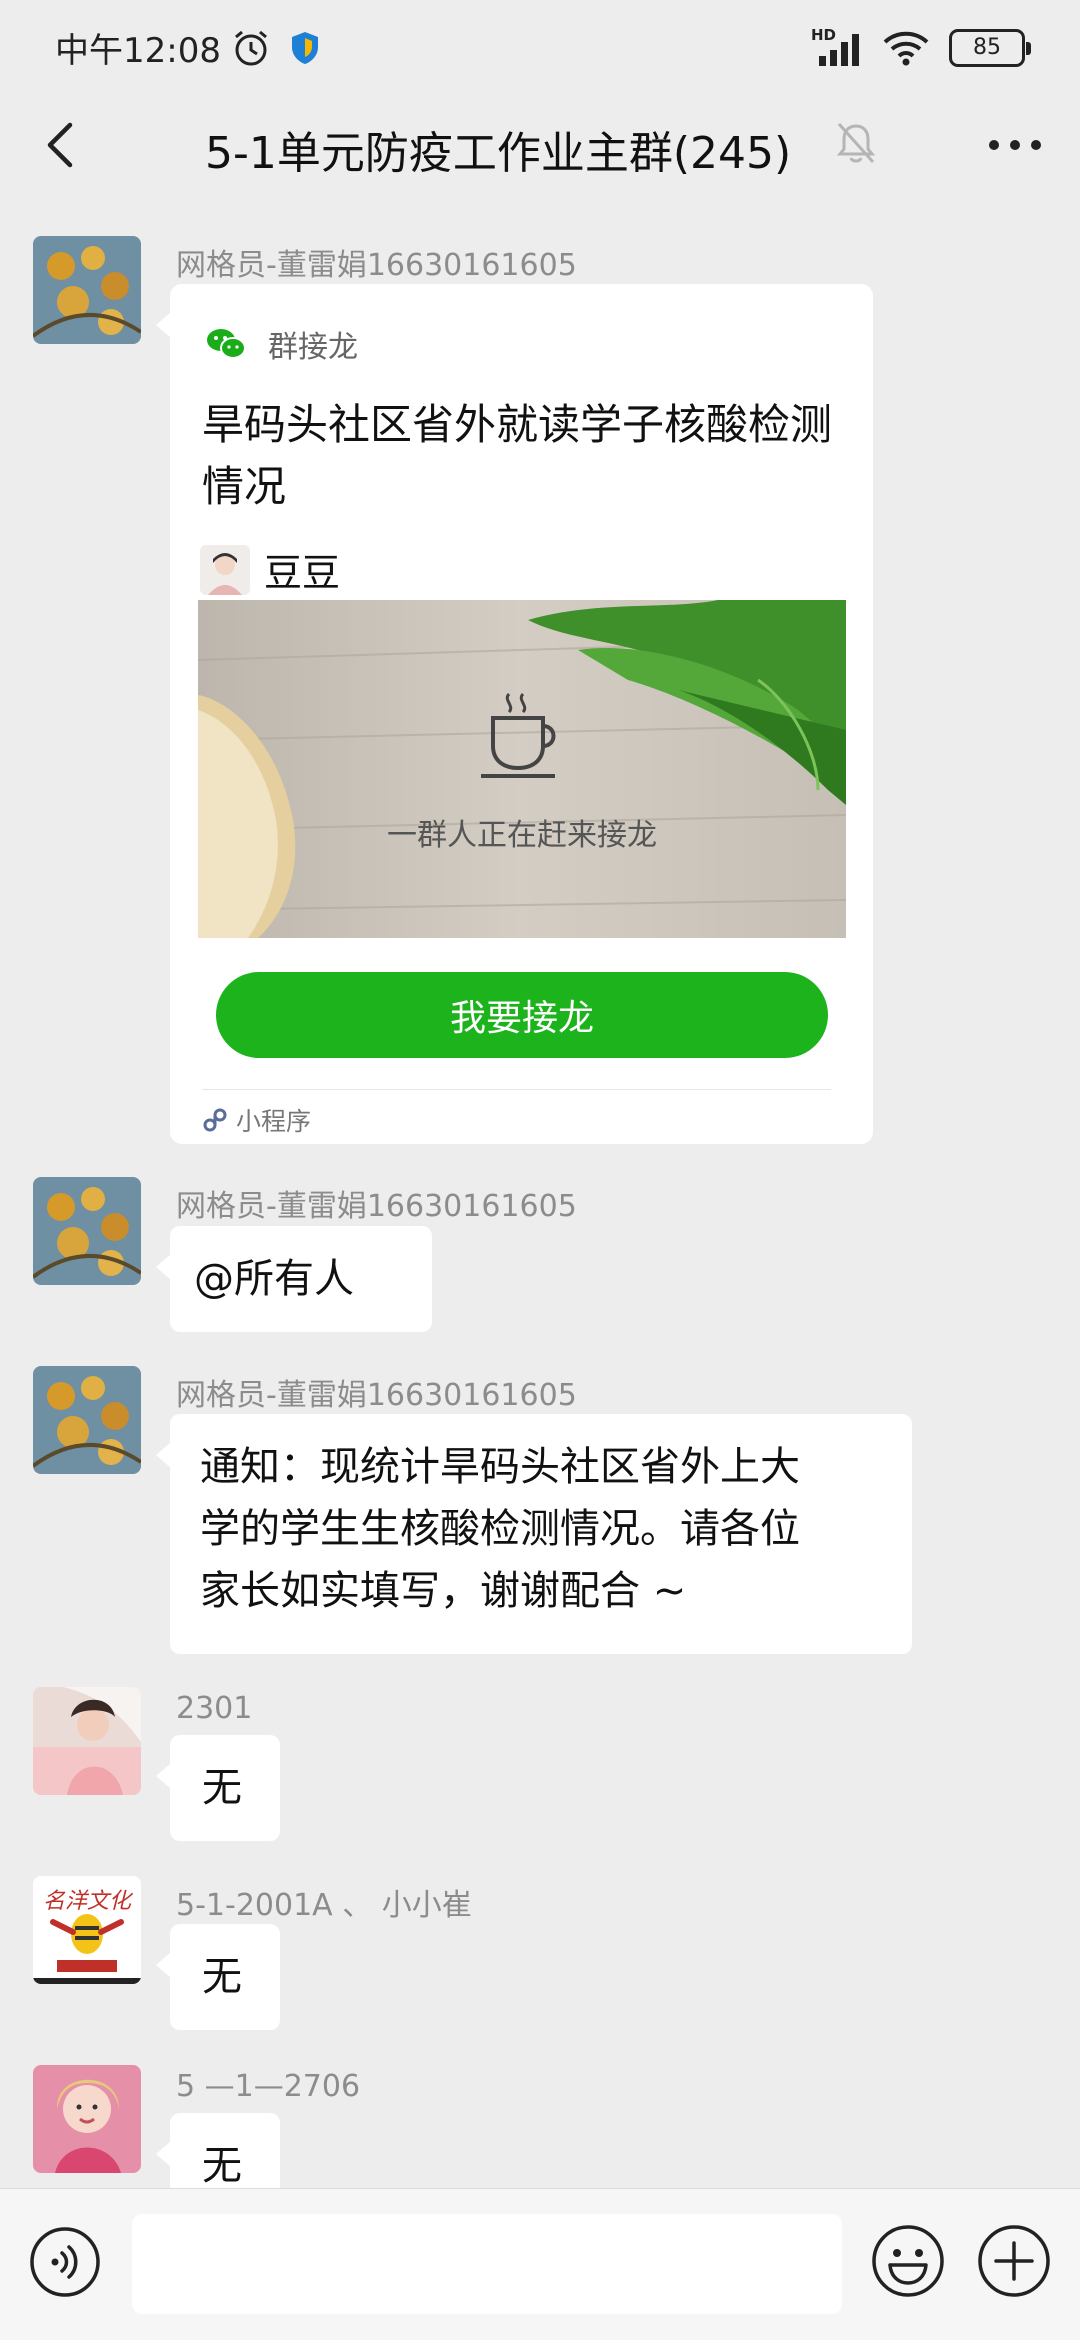  What do you see at coordinates (226, 344) in the screenshot?
I see `wechat-icon` at bounding box center [226, 344].